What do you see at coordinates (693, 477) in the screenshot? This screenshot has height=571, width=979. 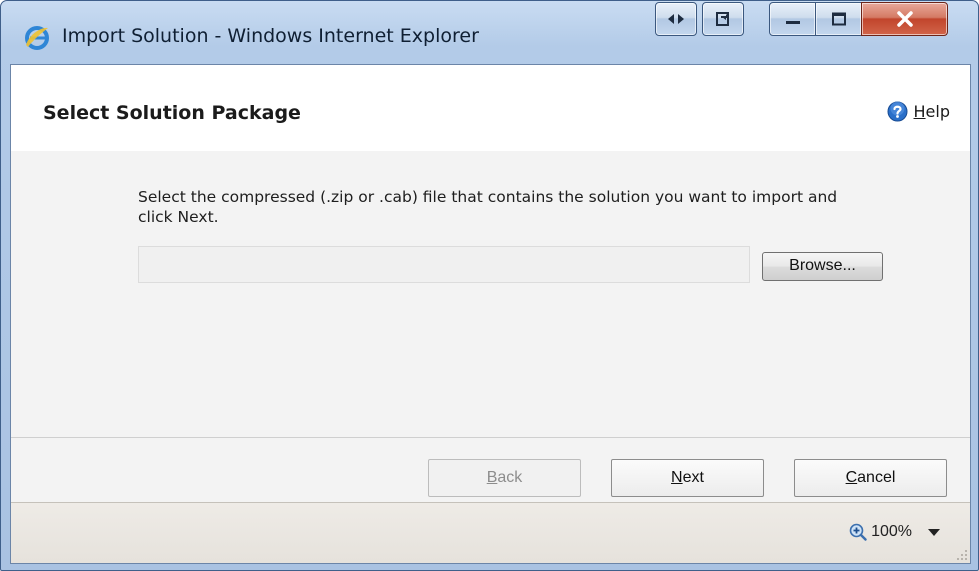 I see `next-label-rest: ext` at bounding box center [693, 477].